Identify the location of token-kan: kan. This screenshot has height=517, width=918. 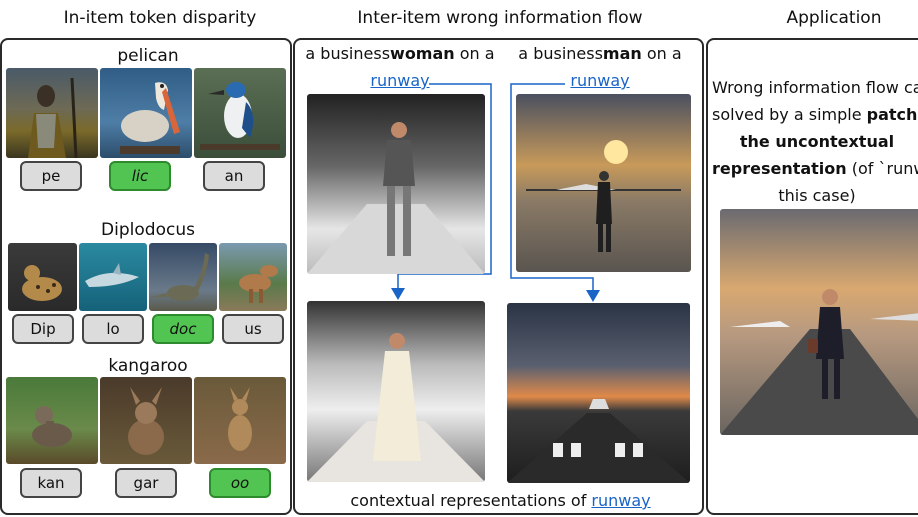
(51, 483).